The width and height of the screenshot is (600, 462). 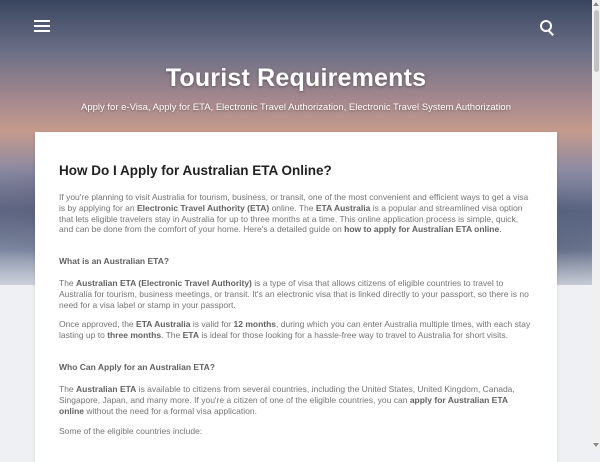 I want to click on top-bar, so click(x=300, y=29).